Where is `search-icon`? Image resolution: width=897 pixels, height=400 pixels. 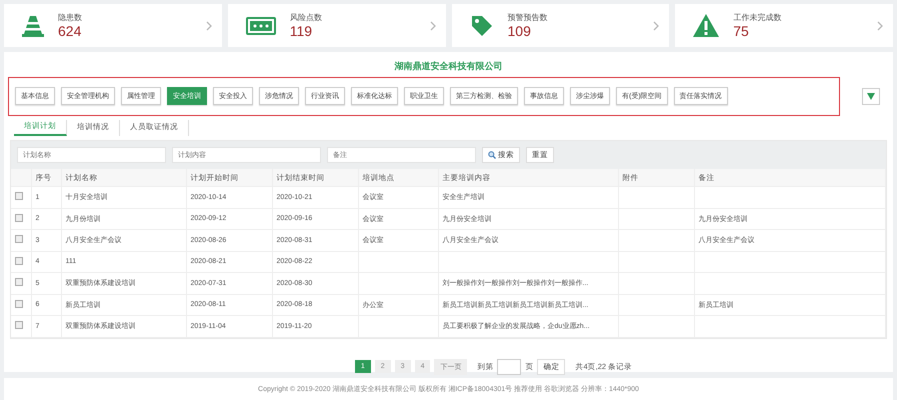 search-icon is located at coordinates (492, 155).